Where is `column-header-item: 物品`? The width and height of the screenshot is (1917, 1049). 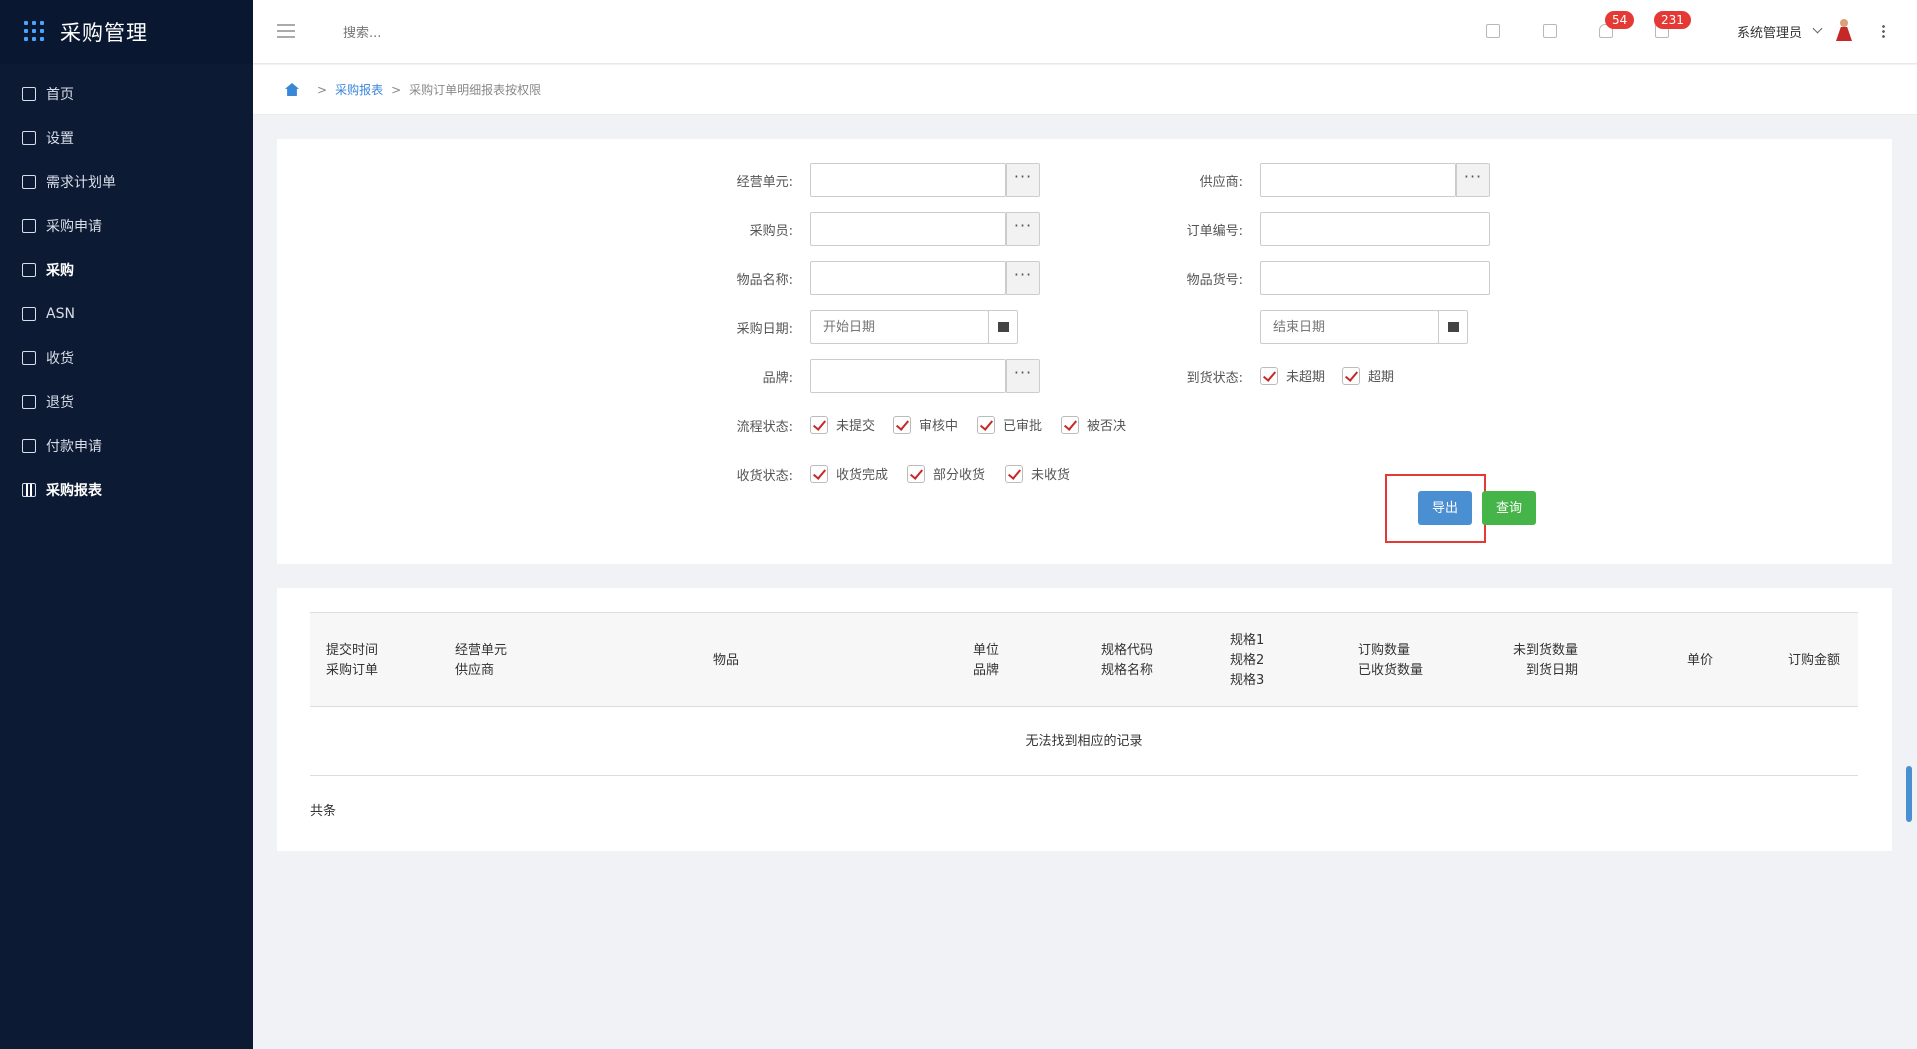
column-header-item: 物品 is located at coordinates (726, 660).